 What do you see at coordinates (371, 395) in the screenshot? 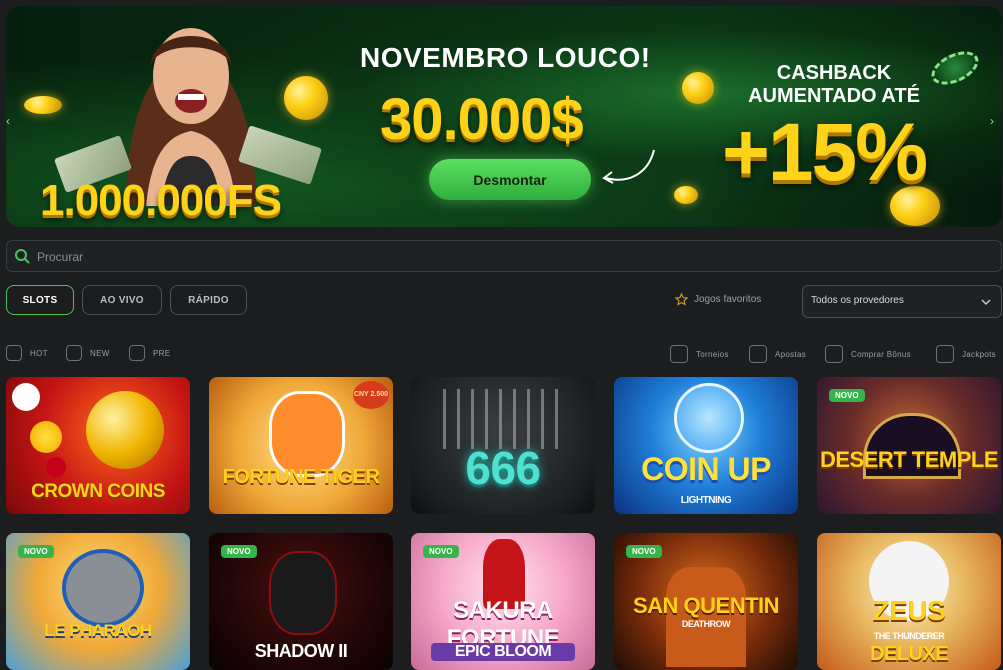
I see `game-tag: CNY 2.500` at bounding box center [371, 395].